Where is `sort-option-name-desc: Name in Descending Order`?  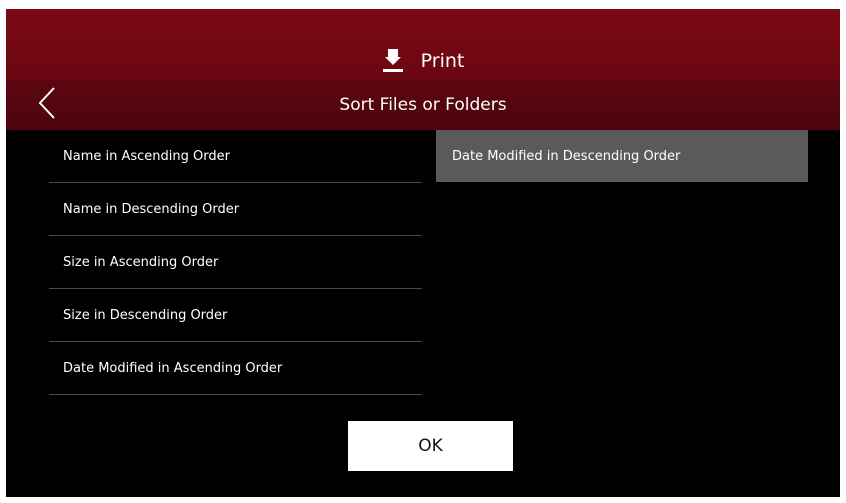
sort-option-name-desc: Name in Descending Order is located at coordinates (235, 209).